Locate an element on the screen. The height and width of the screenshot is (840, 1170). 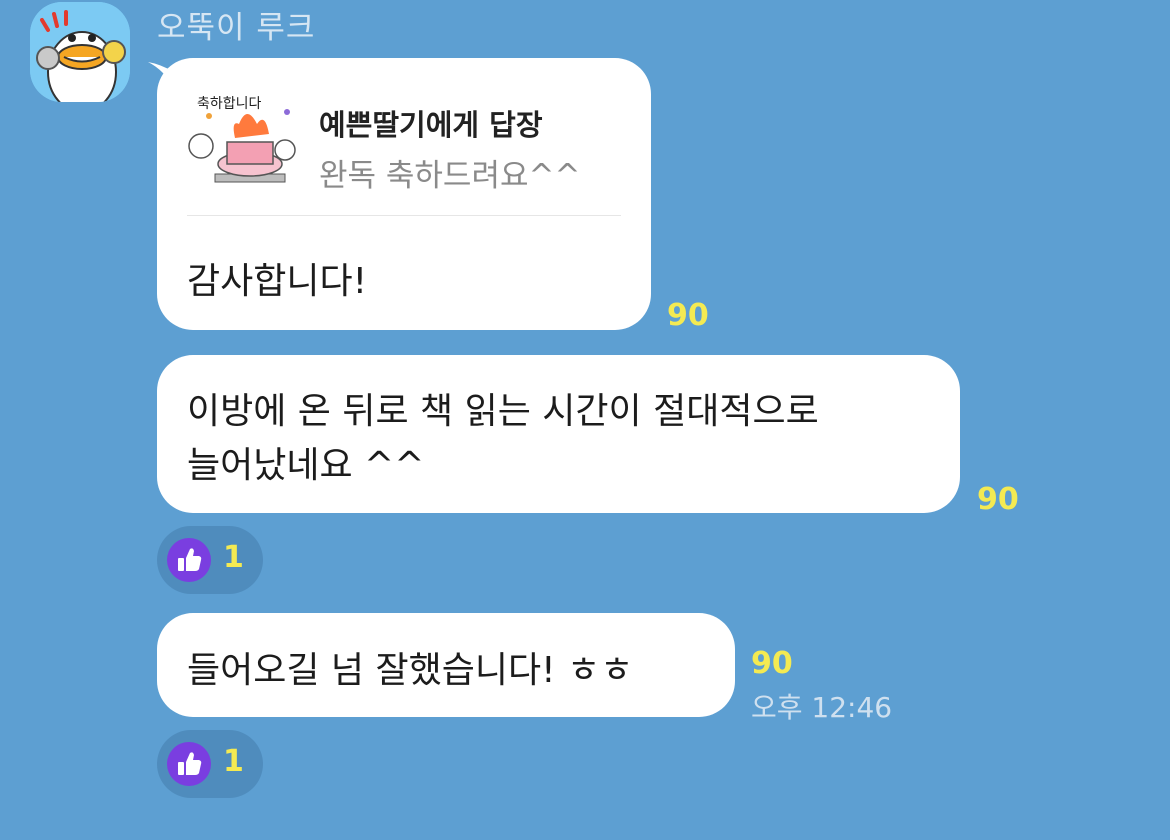
svg-text: 축하합니다 is located at coordinates (229, 104).